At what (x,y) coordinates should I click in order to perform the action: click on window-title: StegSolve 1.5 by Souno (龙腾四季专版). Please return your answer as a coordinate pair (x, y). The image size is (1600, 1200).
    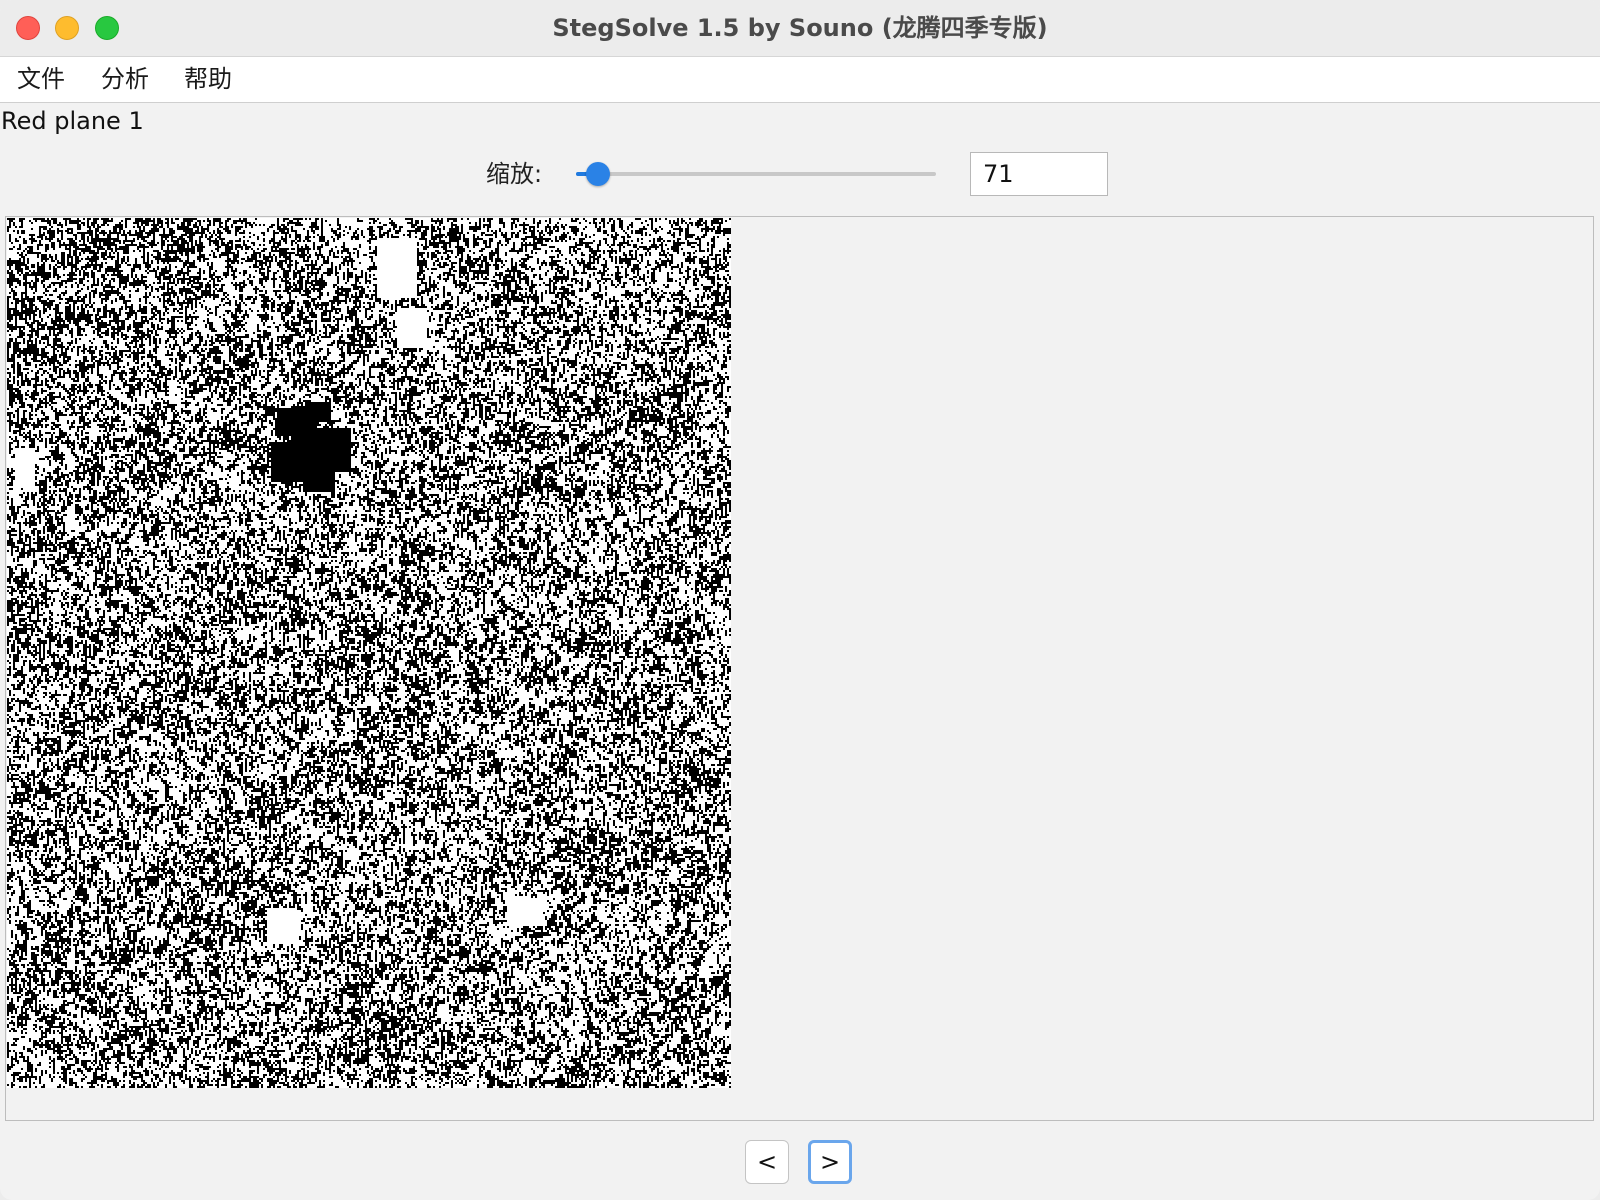
    Looking at the image, I should click on (800, 28).